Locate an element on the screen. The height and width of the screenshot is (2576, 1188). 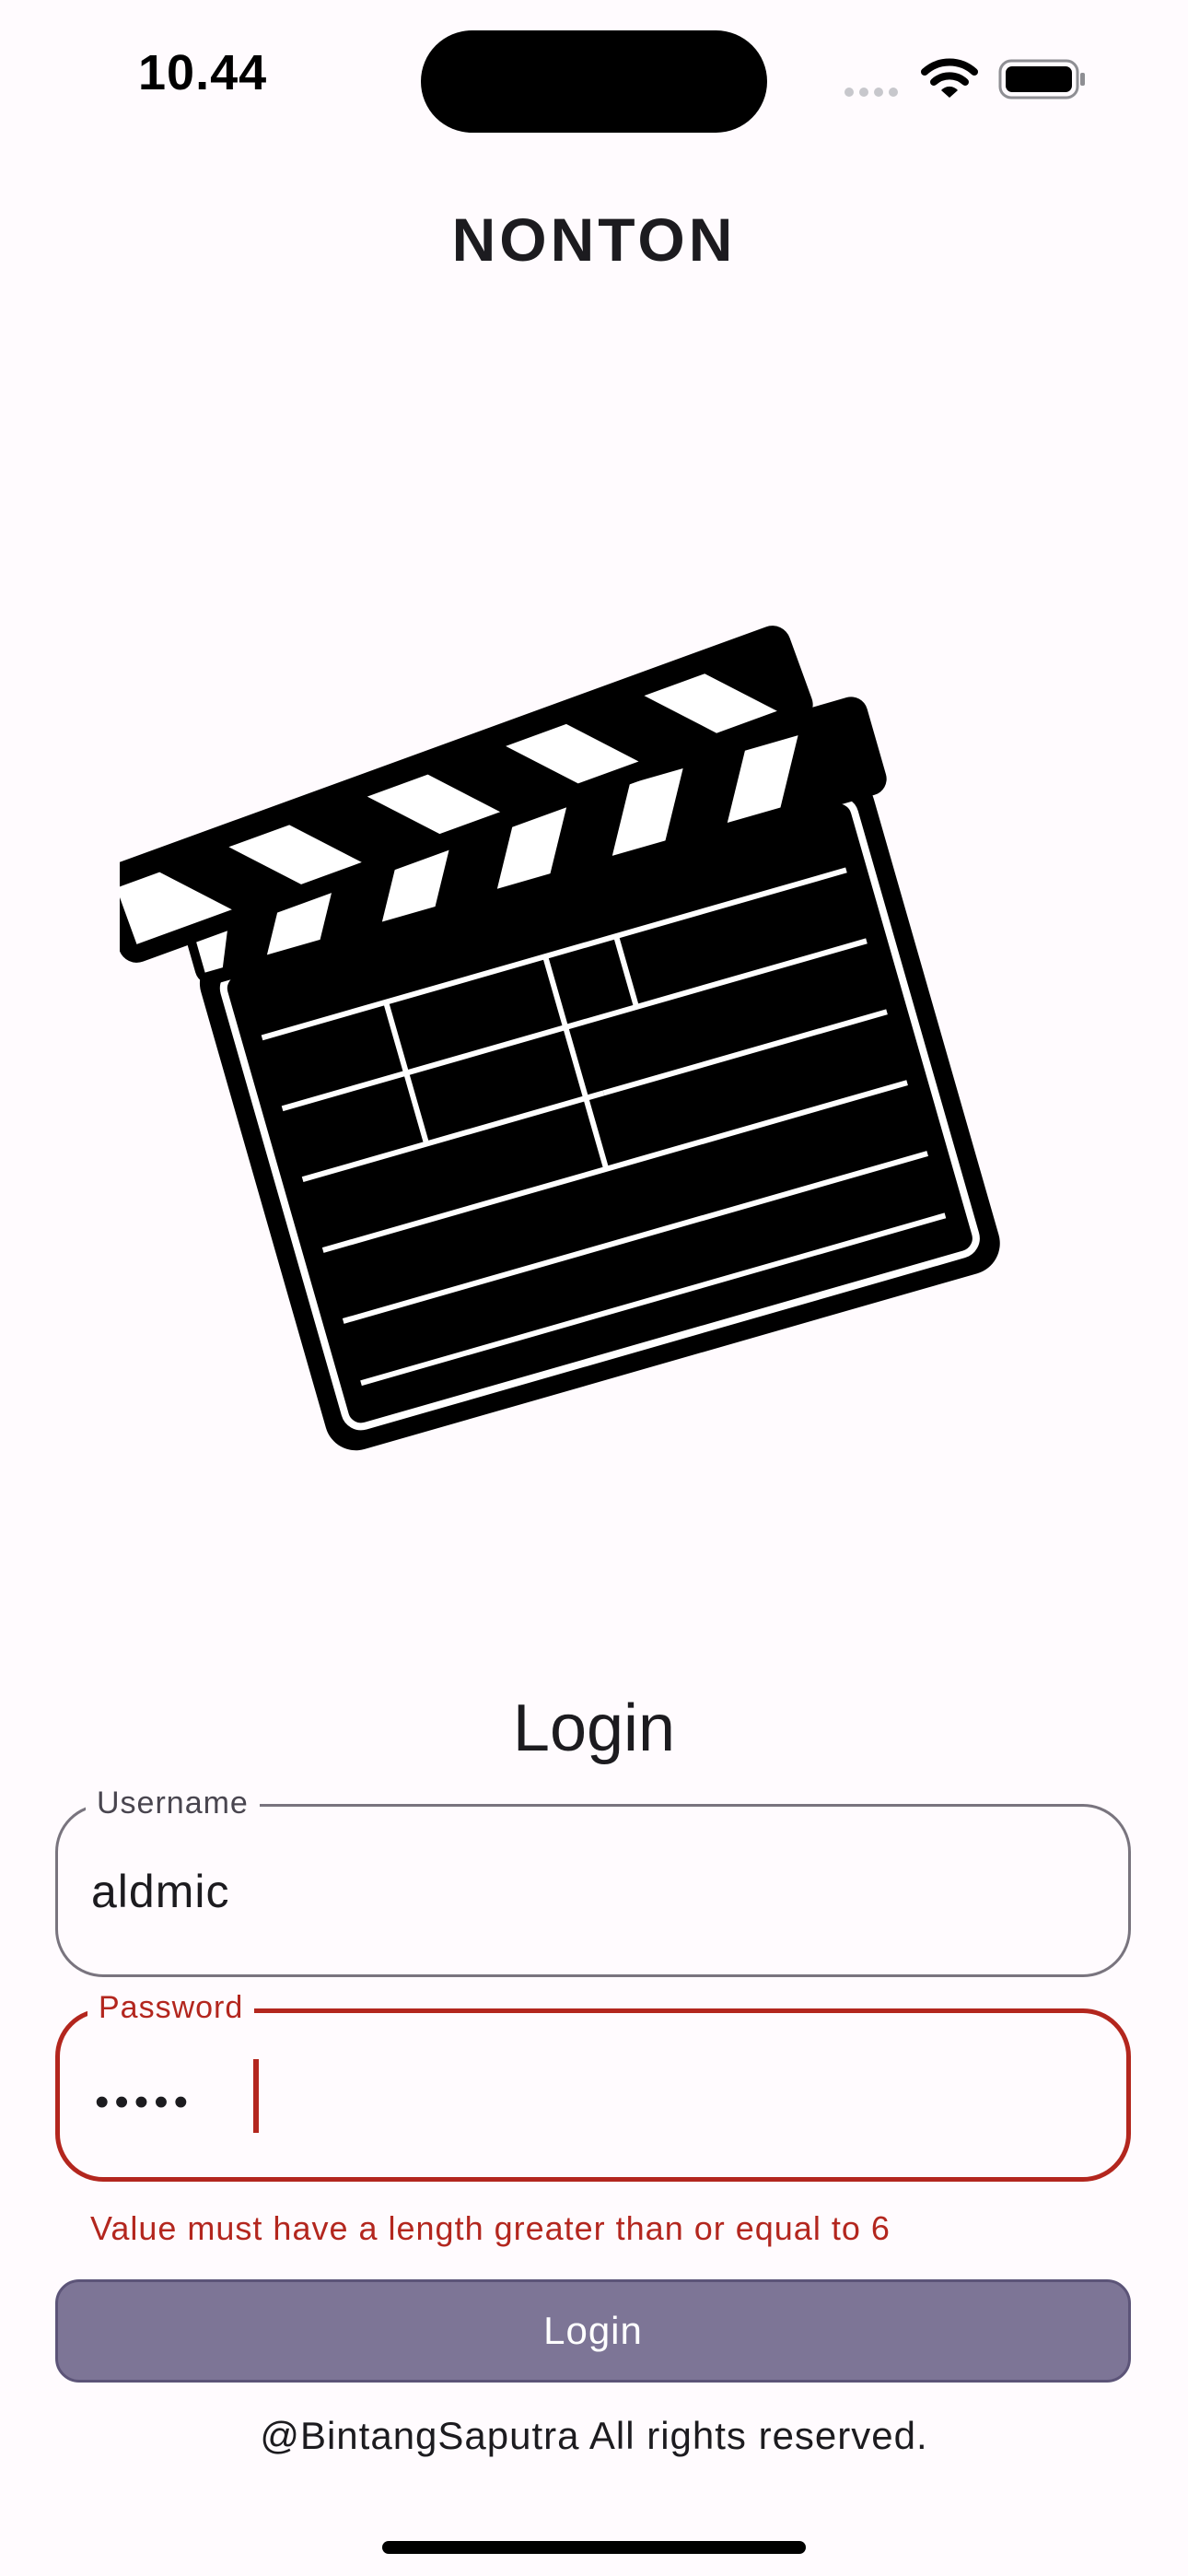
login-button: Login is located at coordinates (593, 2331).